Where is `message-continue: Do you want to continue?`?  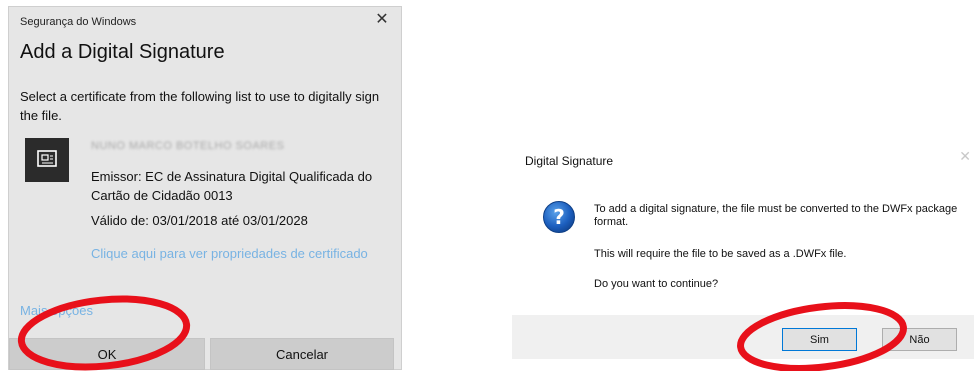
message-continue: Do you want to continue? is located at coordinates (656, 284).